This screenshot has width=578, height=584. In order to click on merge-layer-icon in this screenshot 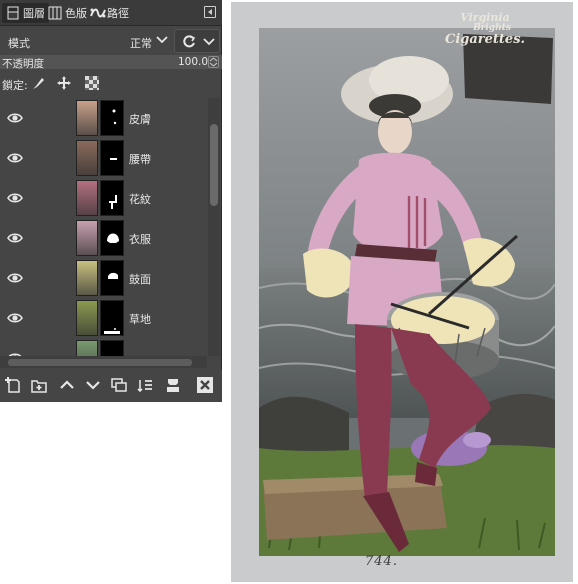, I will do `click(173, 385)`.